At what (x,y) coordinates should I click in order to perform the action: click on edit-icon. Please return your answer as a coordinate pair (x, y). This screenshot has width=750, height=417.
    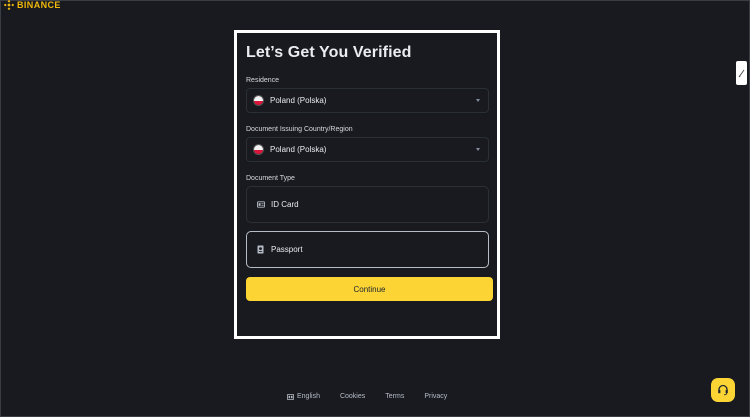
    Looking at the image, I should click on (741, 73).